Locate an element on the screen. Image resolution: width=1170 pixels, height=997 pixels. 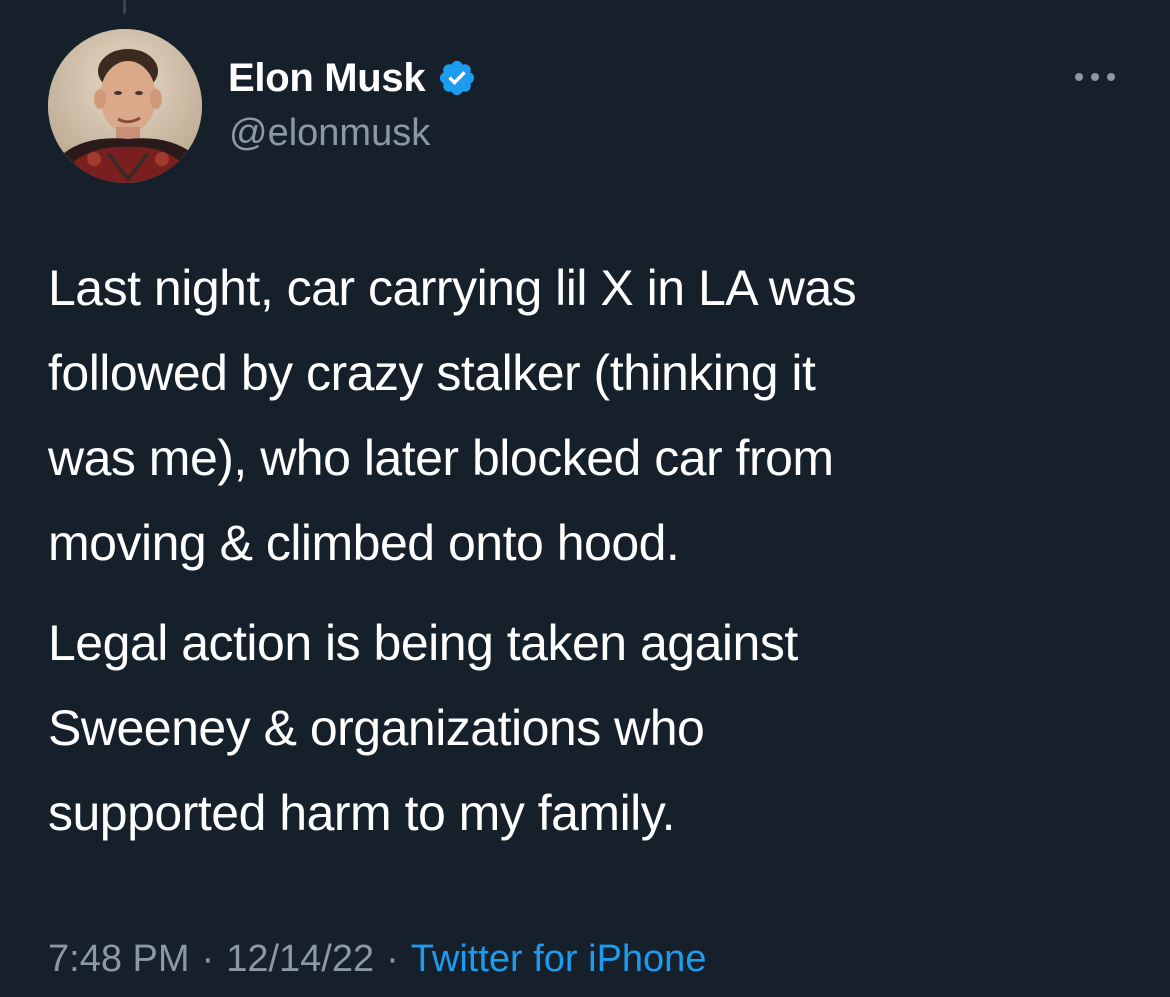
tweet-date: 12/14/22 is located at coordinates (300, 959).